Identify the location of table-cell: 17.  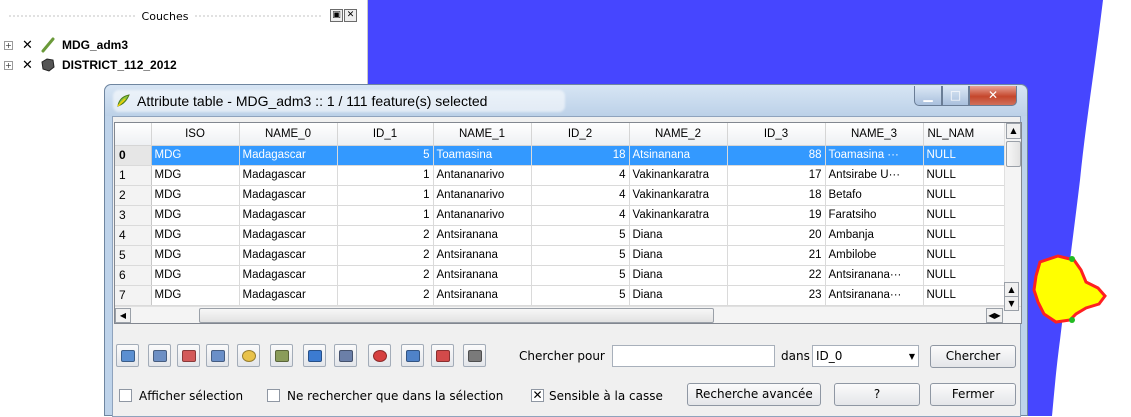
(776, 175).